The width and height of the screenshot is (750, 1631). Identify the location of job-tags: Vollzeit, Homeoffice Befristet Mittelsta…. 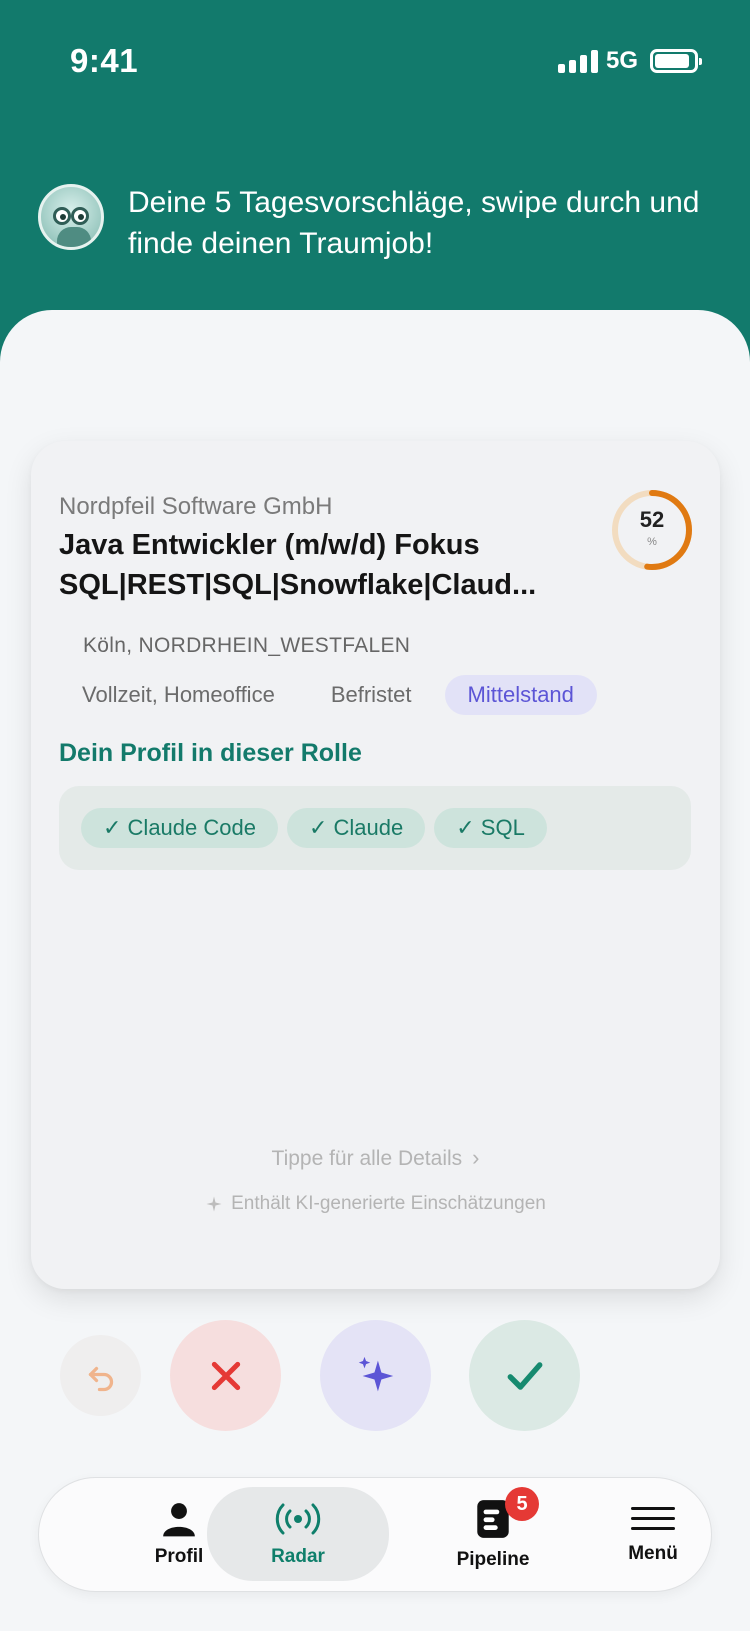
(328, 695).